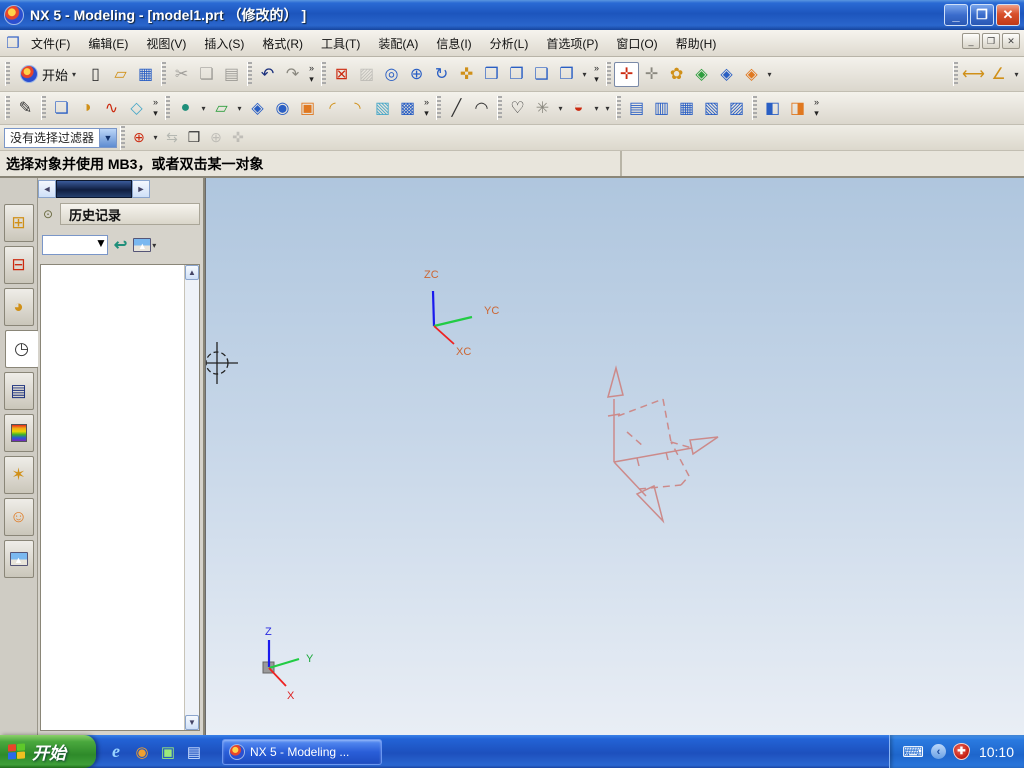 This screenshot has width=1024, height=768. Describe the element at coordinates (25, 108) in the screenshot. I see `sketch-in-task-button: ✎` at that location.